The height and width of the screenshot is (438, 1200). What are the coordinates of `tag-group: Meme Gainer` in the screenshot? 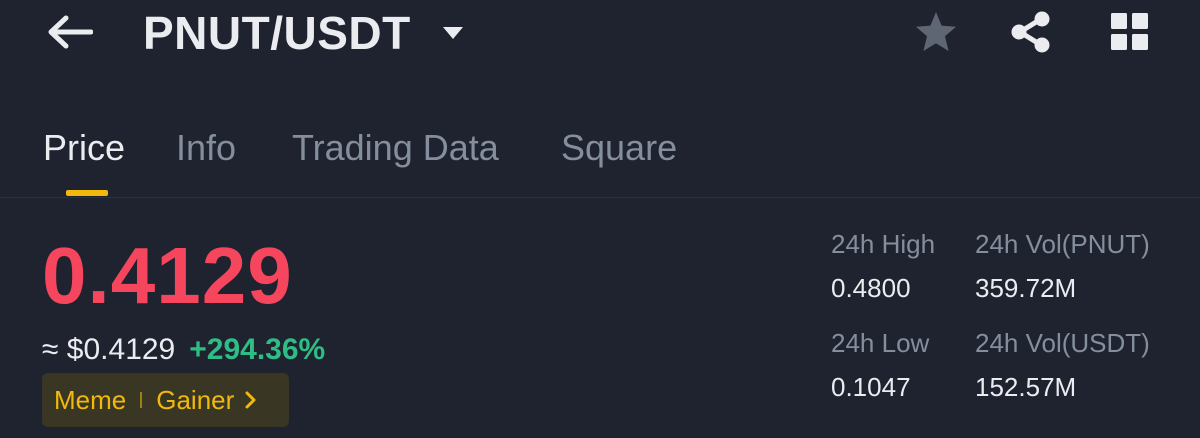 It's located at (165, 400).